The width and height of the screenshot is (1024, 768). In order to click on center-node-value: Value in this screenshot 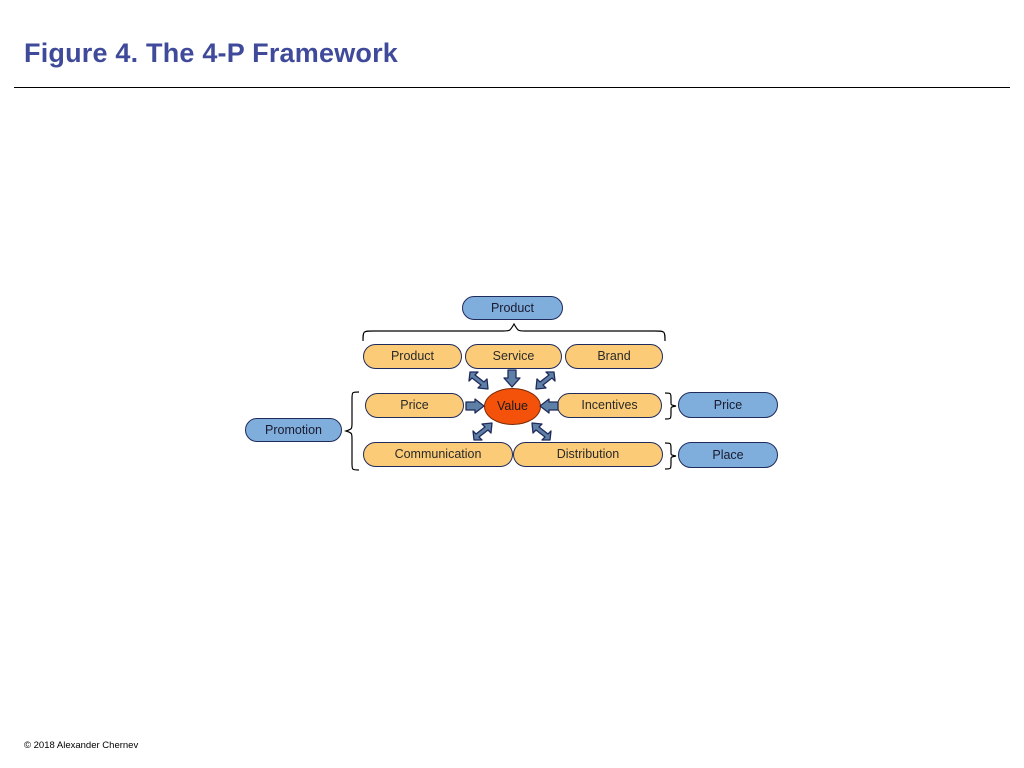, I will do `click(512, 406)`.